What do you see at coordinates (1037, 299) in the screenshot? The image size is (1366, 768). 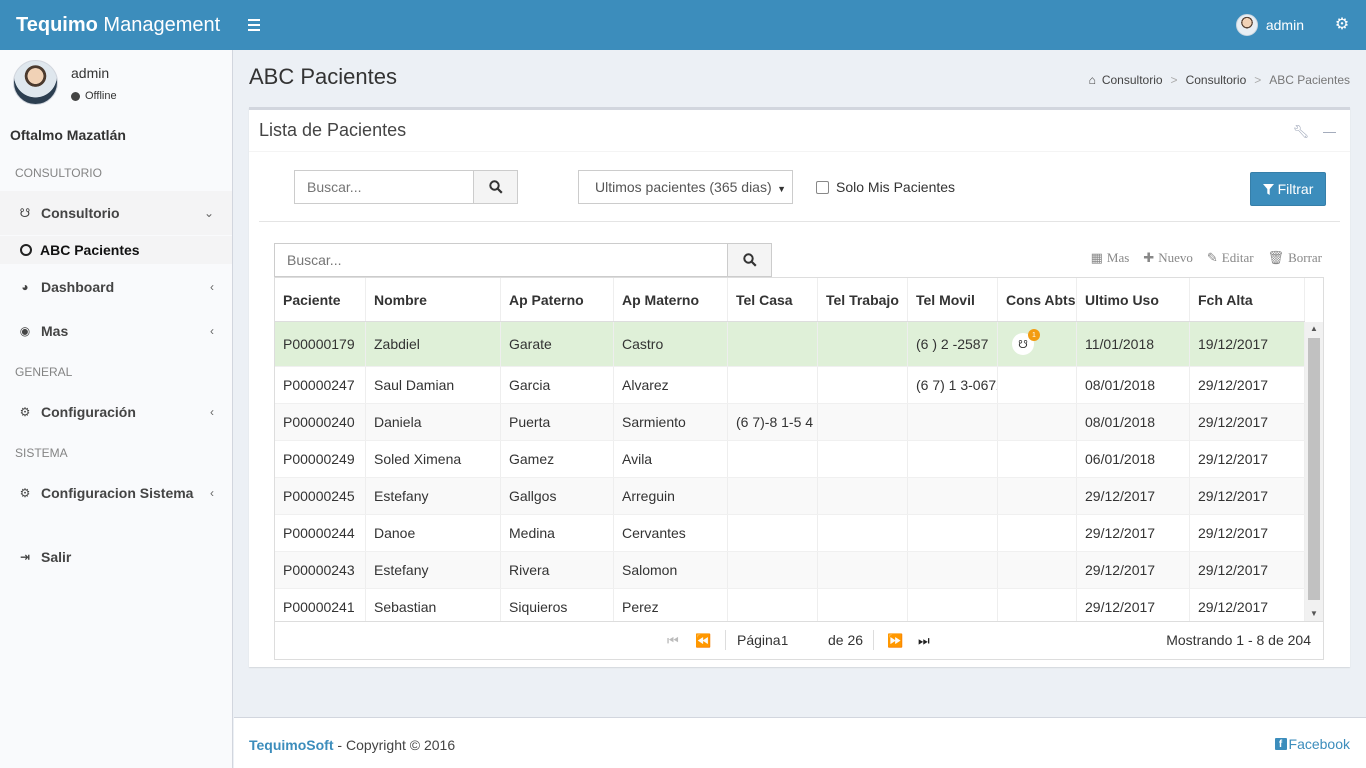 I see `column-header: Cons Abts` at bounding box center [1037, 299].